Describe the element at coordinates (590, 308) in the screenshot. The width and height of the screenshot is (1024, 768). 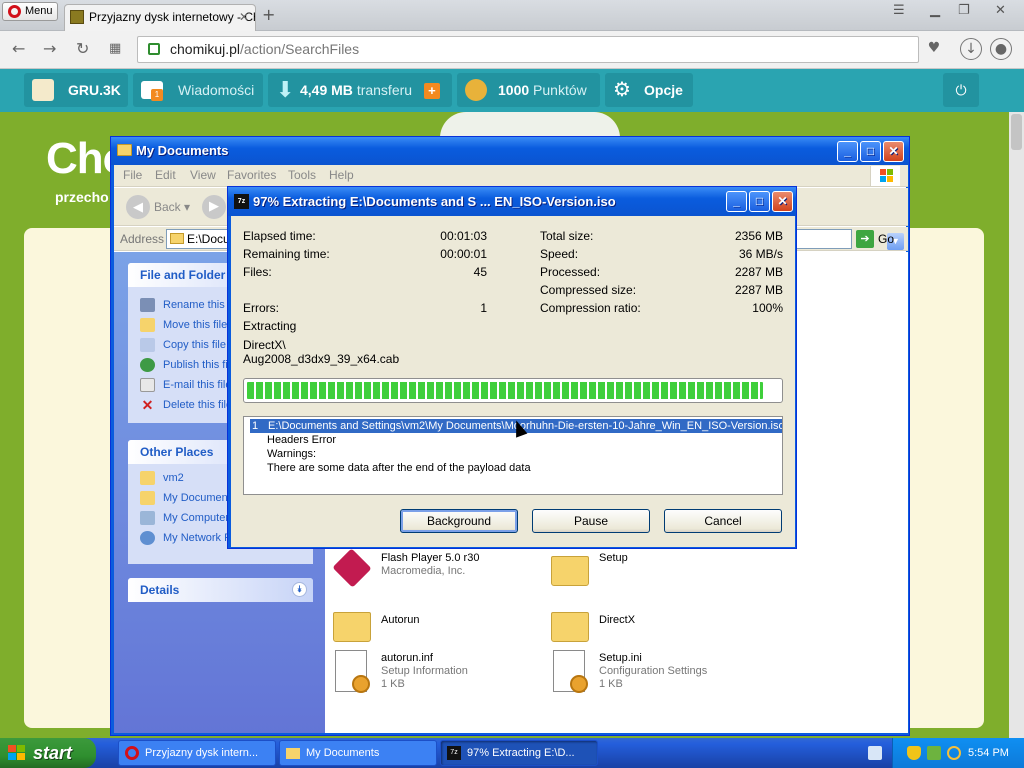
I see `stat-label: Compression ratio:` at that location.